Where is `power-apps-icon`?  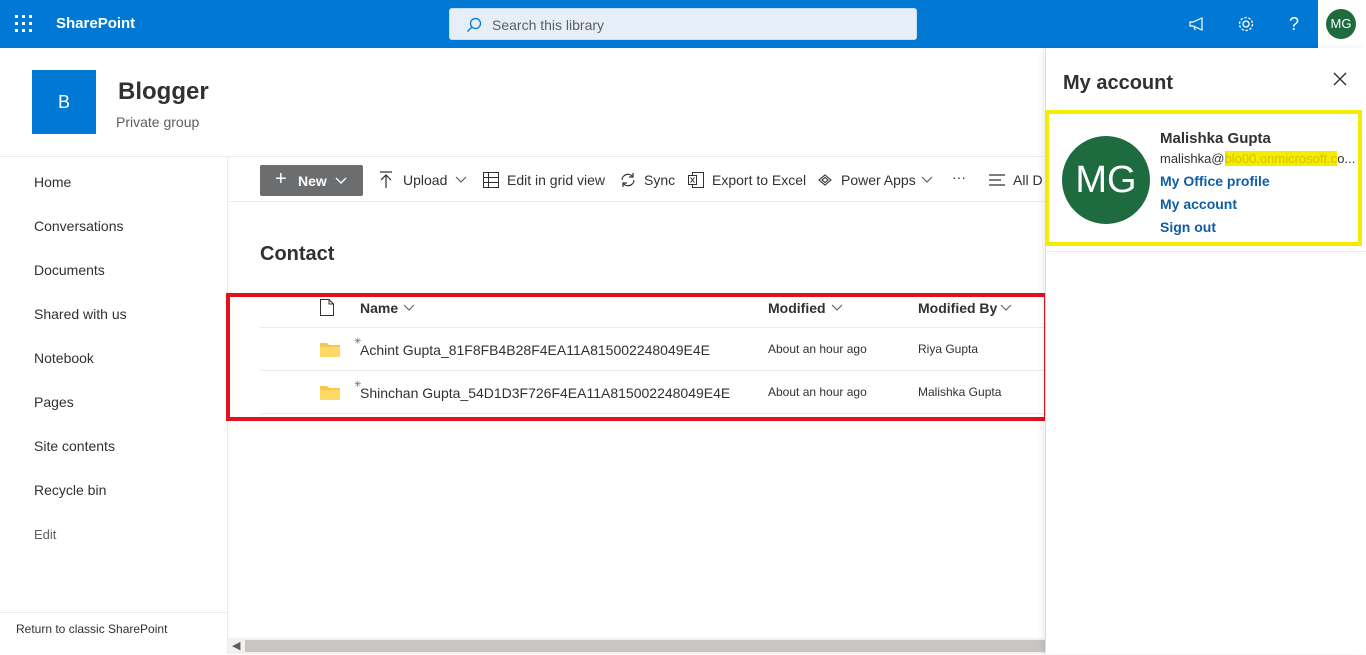
power-apps-icon is located at coordinates (825, 180).